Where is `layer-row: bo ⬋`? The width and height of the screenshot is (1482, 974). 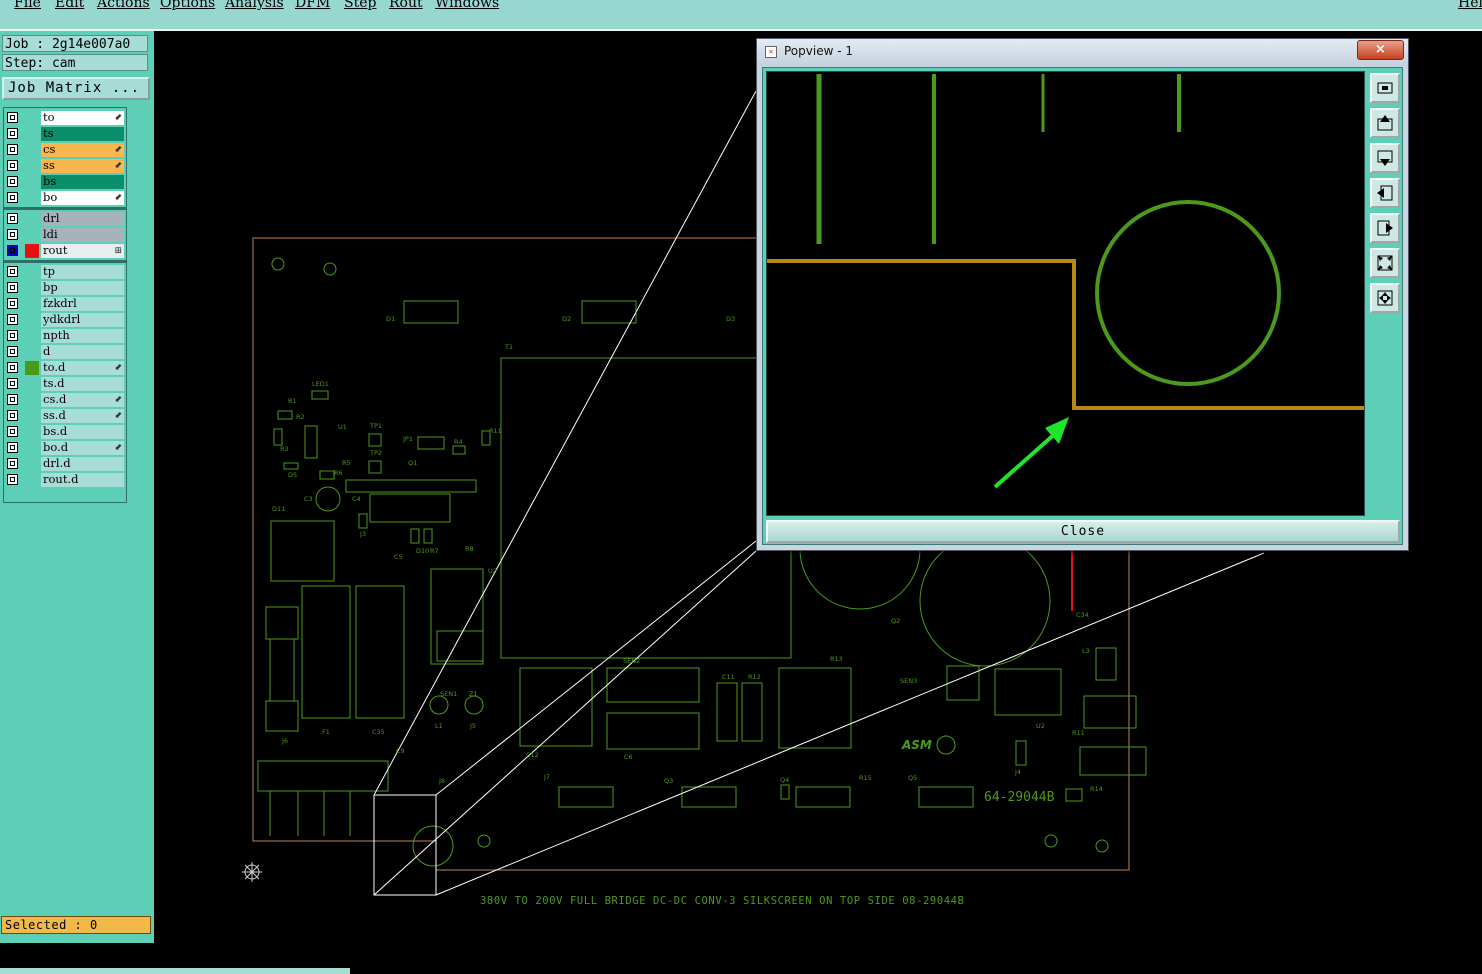
layer-row: bo ⬋ is located at coordinates (65, 198).